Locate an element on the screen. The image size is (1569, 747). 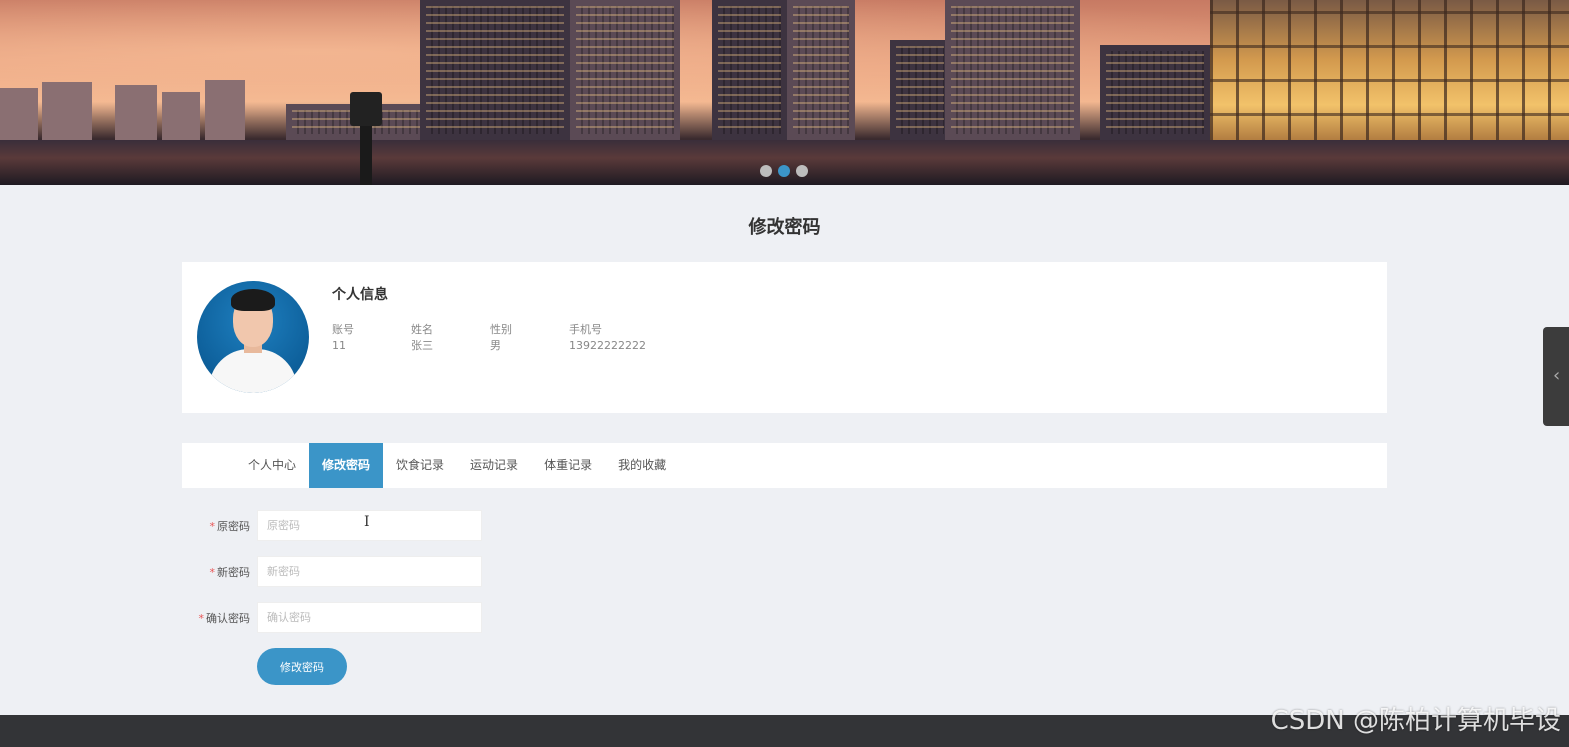
form-row-confirm-password: * 确认密码 is located at coordinates (332, 617).